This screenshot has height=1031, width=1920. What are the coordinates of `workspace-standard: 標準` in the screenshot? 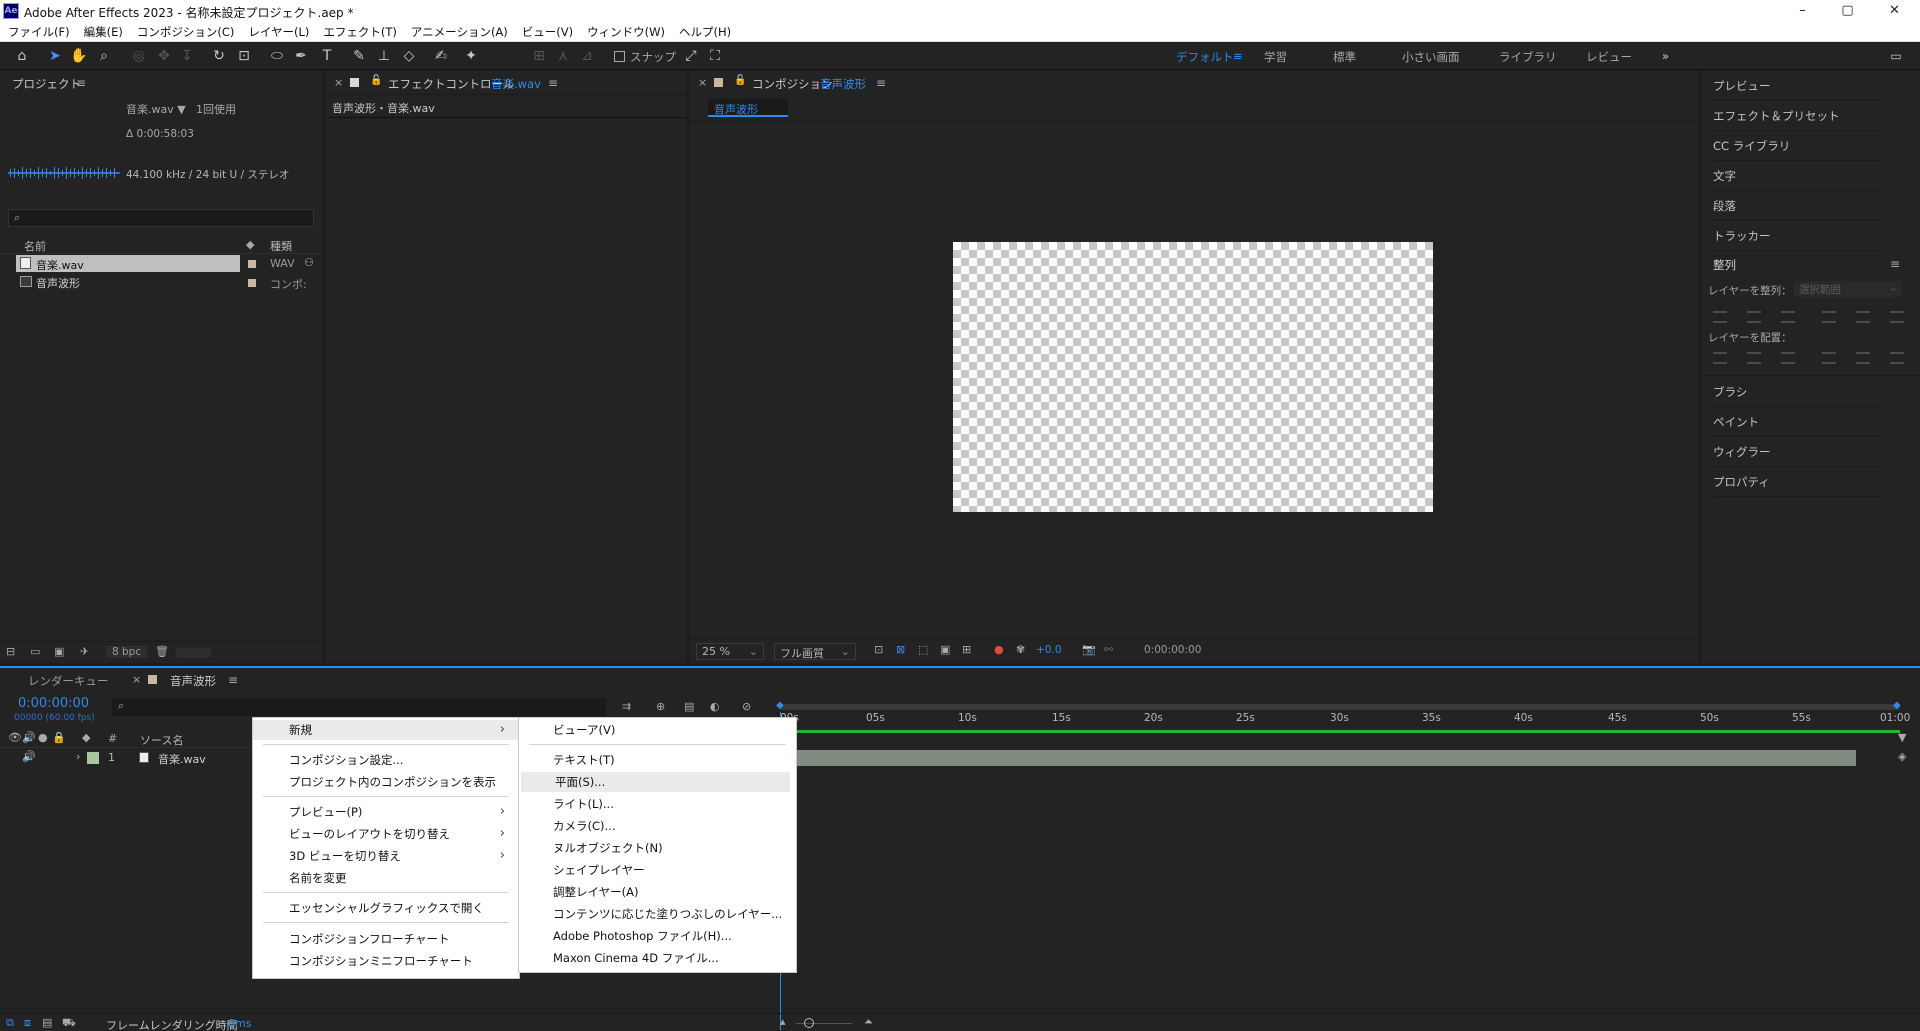 It's located at (1344, 57).